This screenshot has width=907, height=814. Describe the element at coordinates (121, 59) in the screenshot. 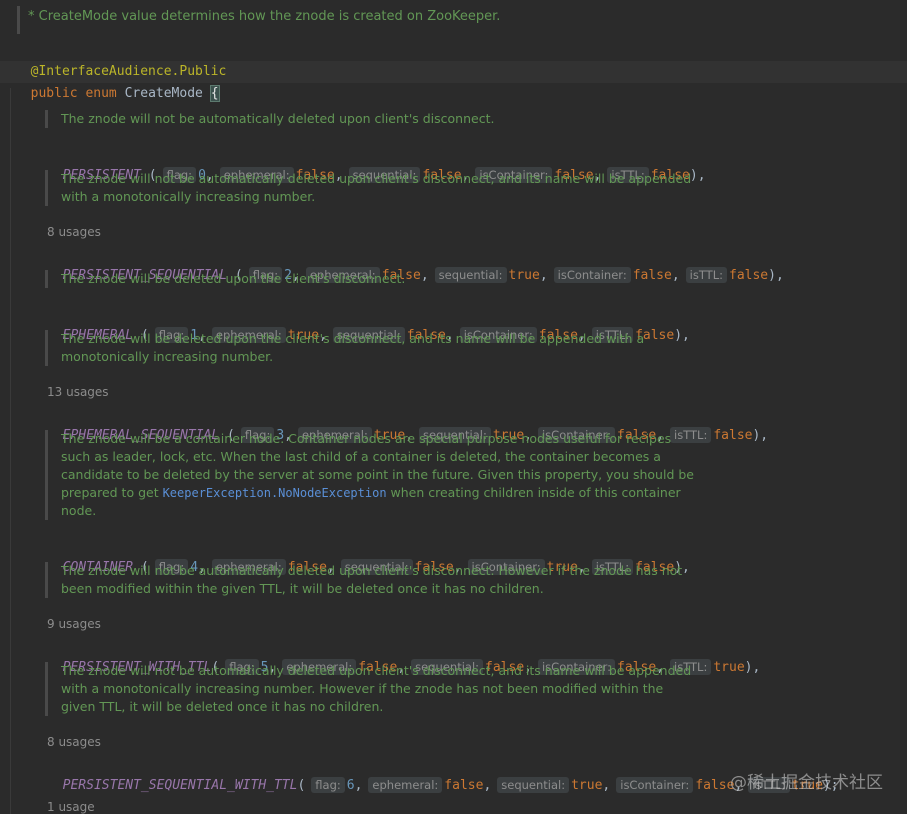

I see `annotation-line: @InterfaceAudience.Public` at that location.